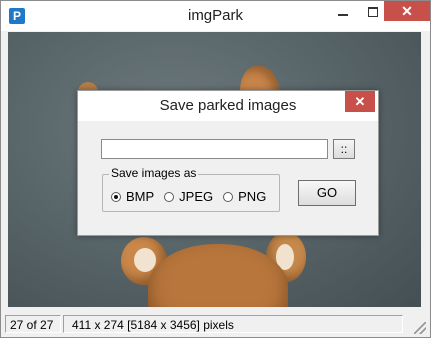  I want to click on format-options: BMP JPEG PNG, so click(193, 196).